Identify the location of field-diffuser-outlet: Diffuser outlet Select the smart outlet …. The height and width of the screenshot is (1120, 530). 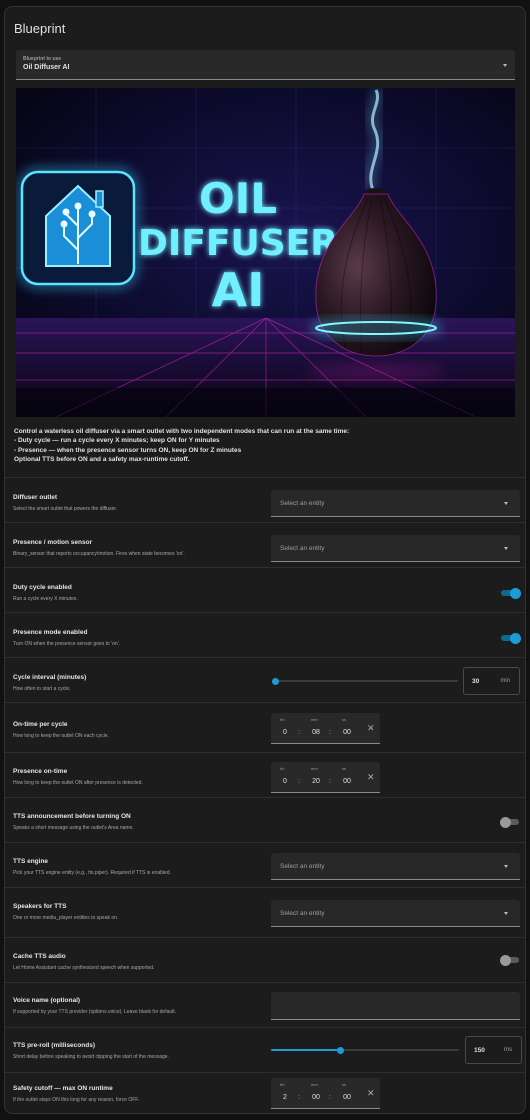
(265, 499).